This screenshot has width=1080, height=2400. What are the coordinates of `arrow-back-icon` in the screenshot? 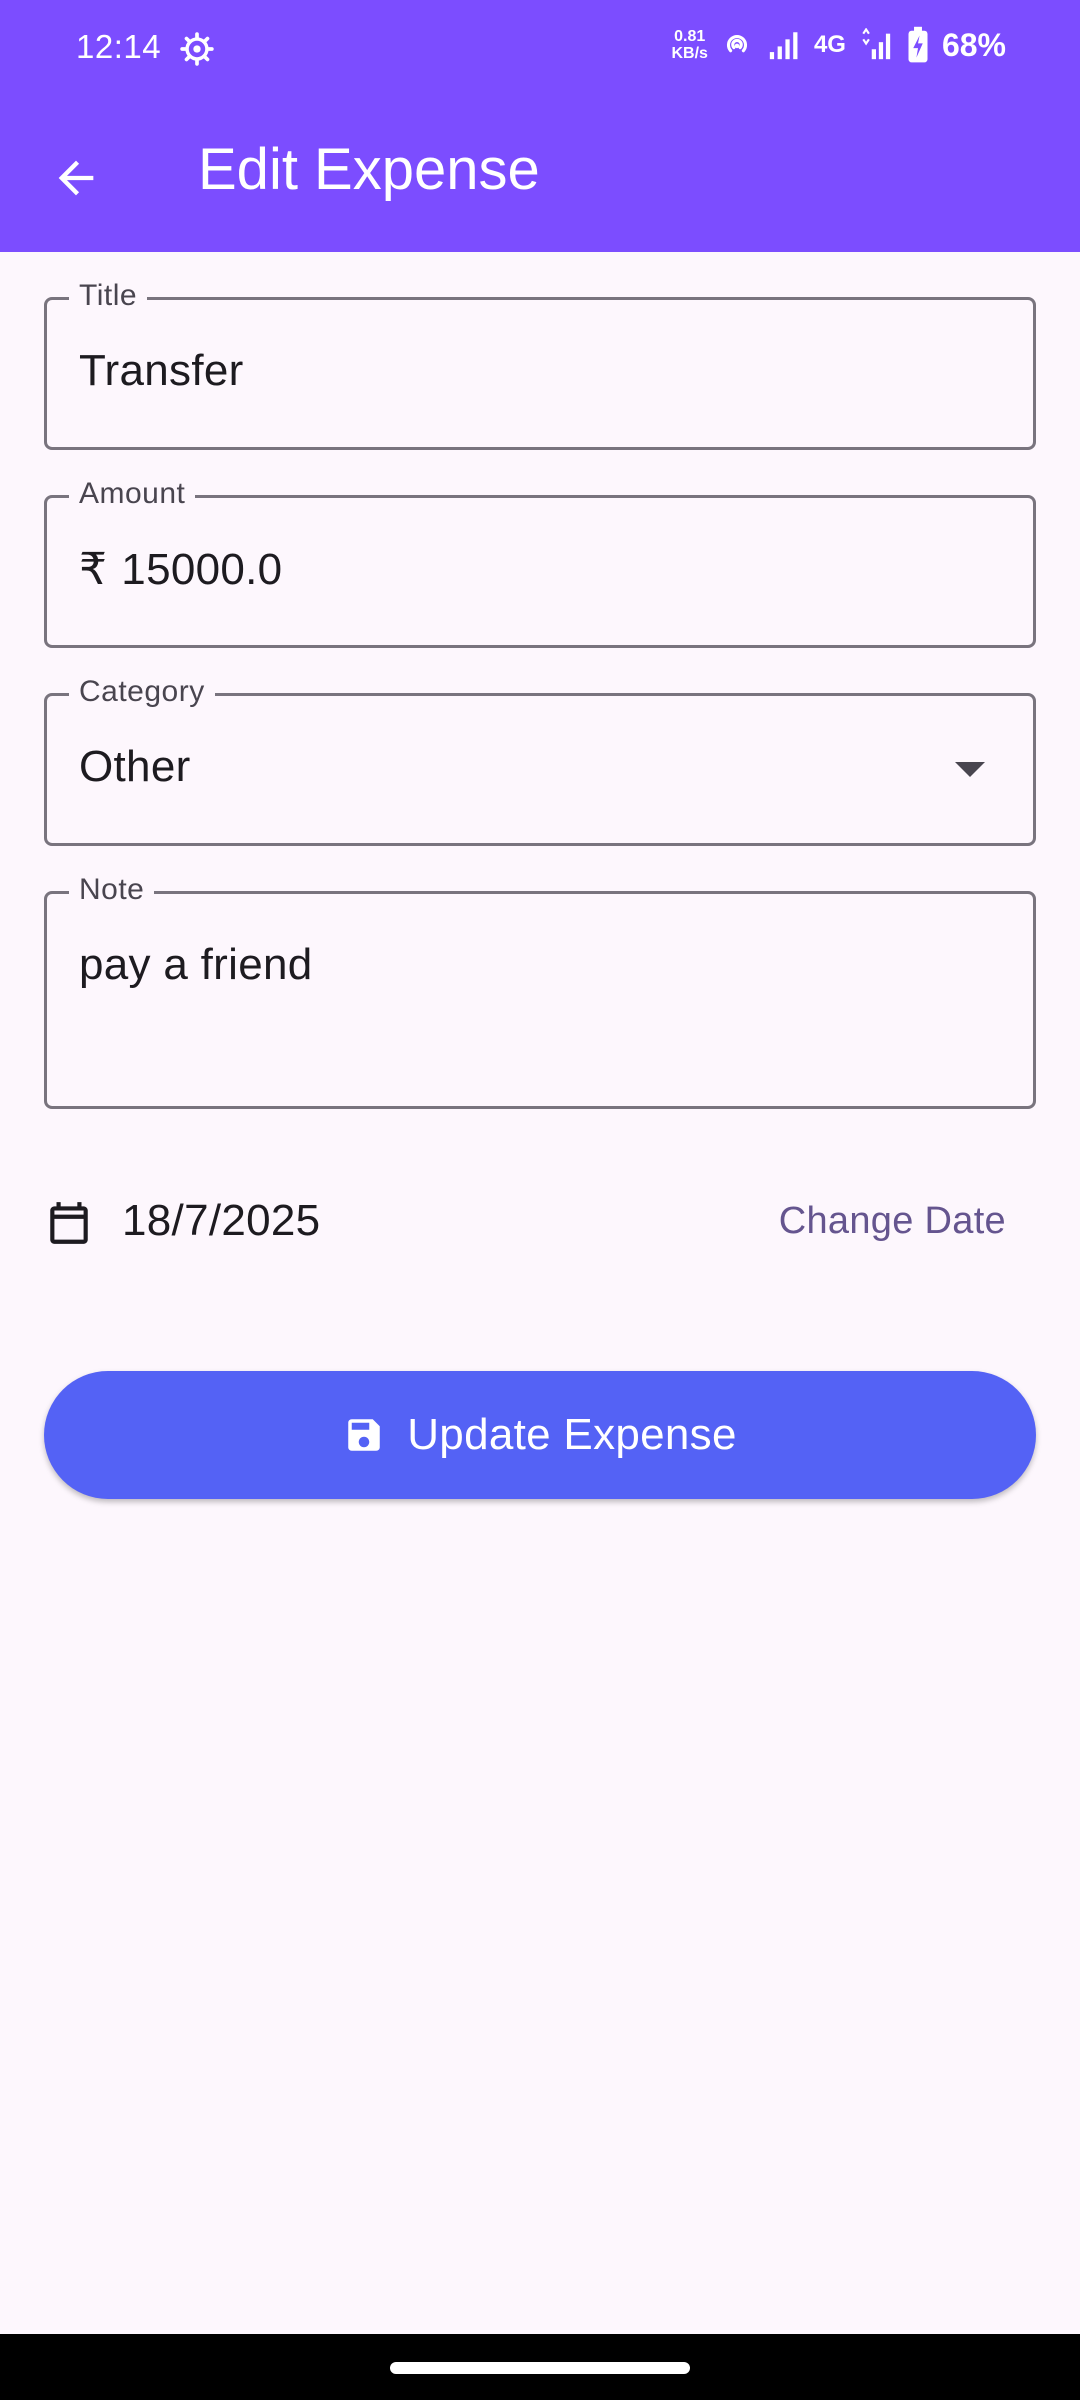 It's located at (76, 178).